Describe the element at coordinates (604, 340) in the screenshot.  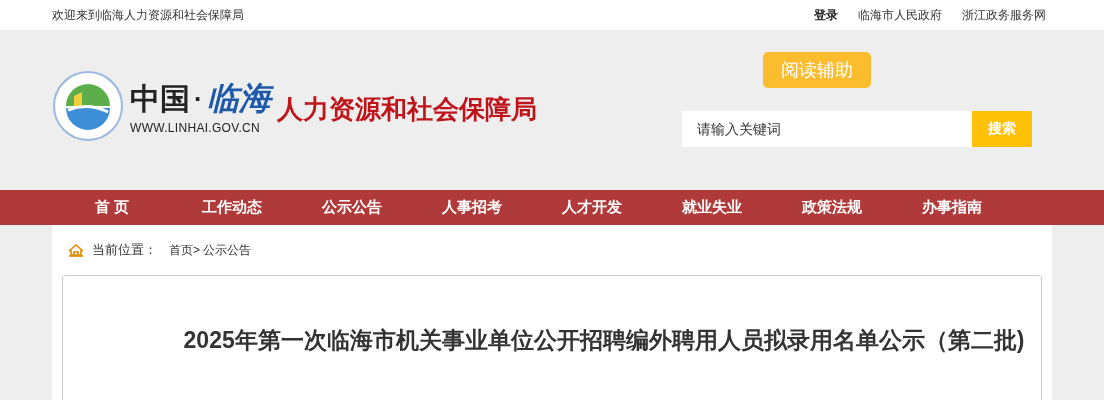
I see `article-title: 2025年第一次临海市机关事业单位公开招聘编外聘用人员拟录用名单公示（第二批)` at that location.